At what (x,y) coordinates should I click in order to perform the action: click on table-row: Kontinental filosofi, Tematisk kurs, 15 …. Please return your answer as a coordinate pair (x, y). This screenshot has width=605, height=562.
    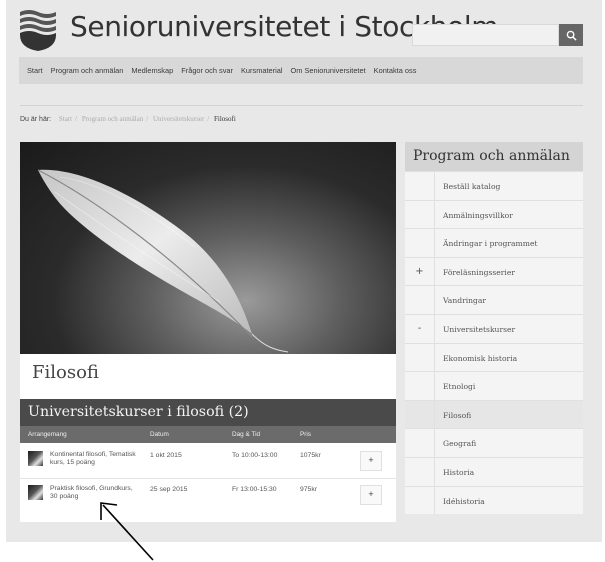
    Looking at the image, I should click on (208, 460).